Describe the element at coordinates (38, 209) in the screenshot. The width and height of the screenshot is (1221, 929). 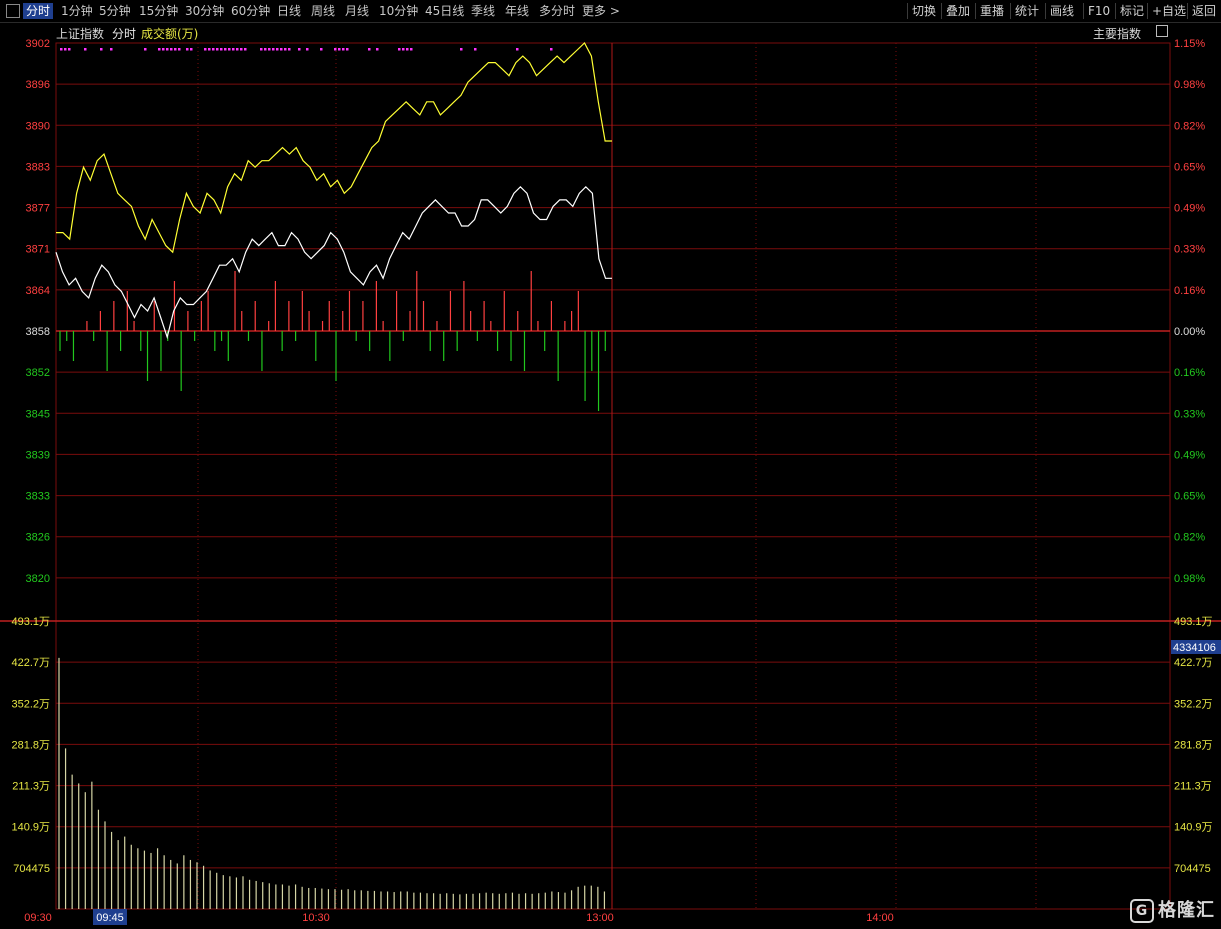
I see `left-price-label: 3877` at that location.